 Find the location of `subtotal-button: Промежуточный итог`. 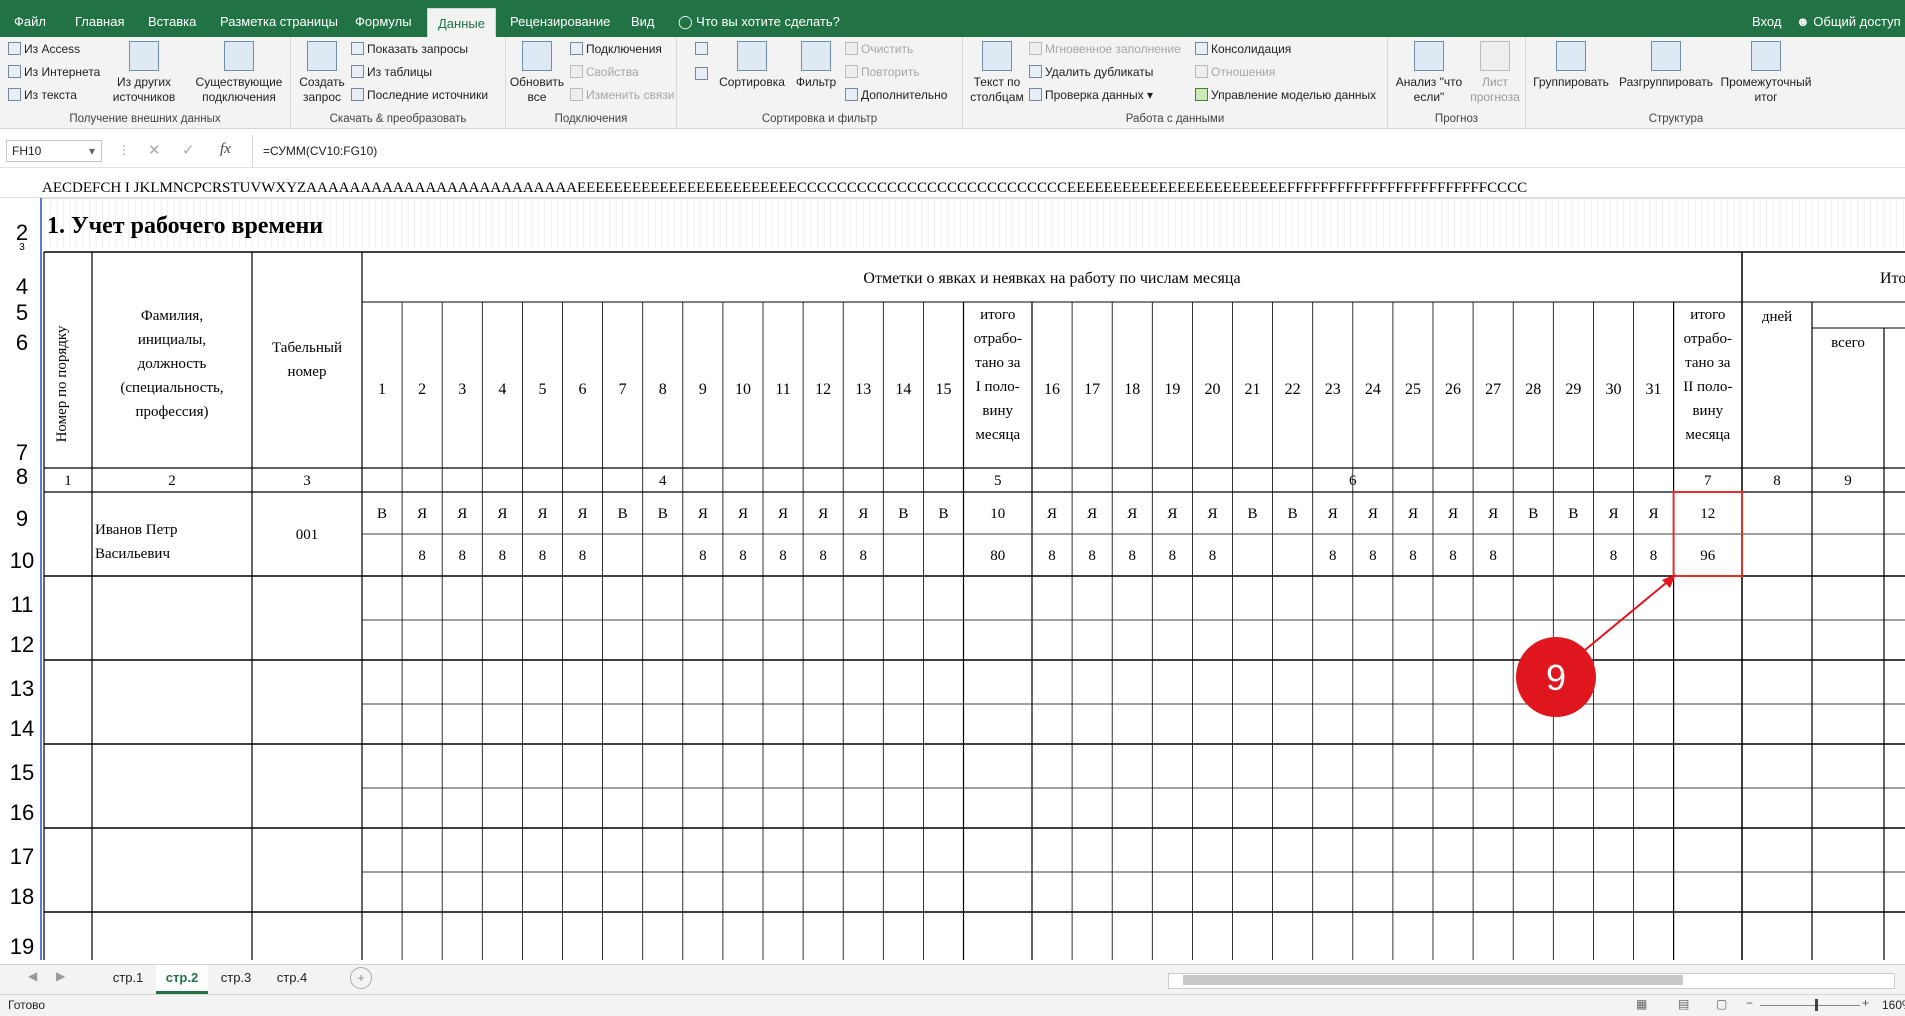

subtotal-button: Промежуточный итог is located at coordinates (1766, 73).